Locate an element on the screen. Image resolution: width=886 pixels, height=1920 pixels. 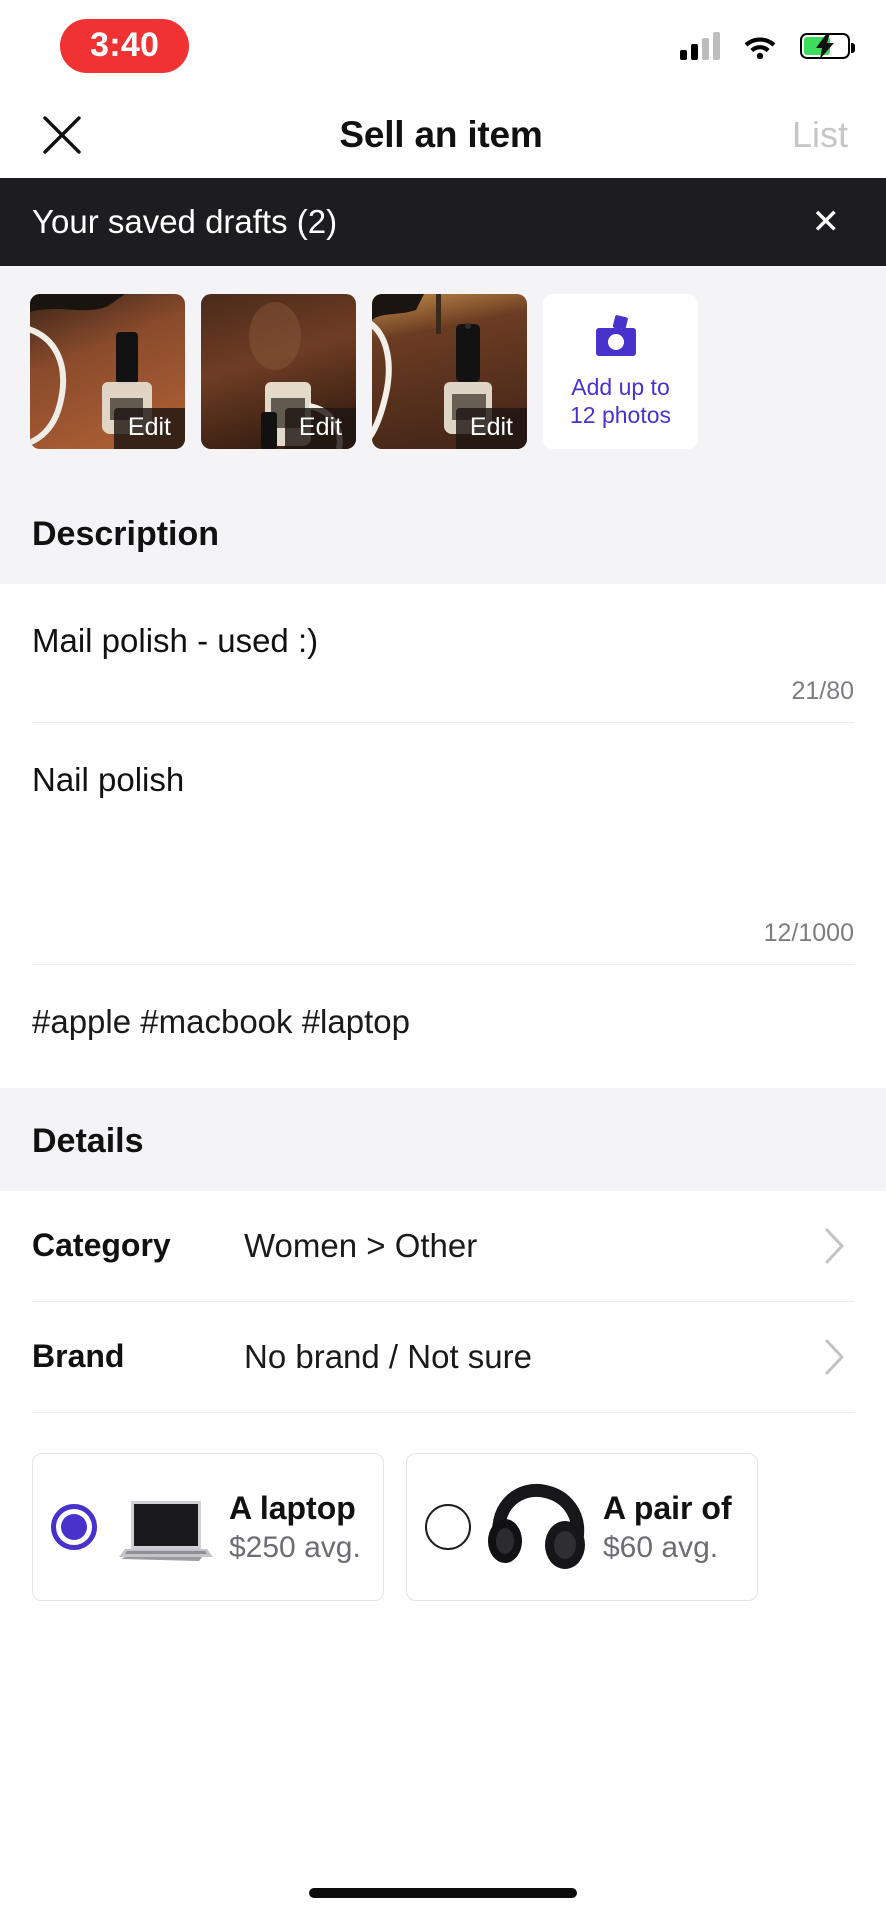
description-field: Nail polish 12/1000 is located at coordinates (443, 843).